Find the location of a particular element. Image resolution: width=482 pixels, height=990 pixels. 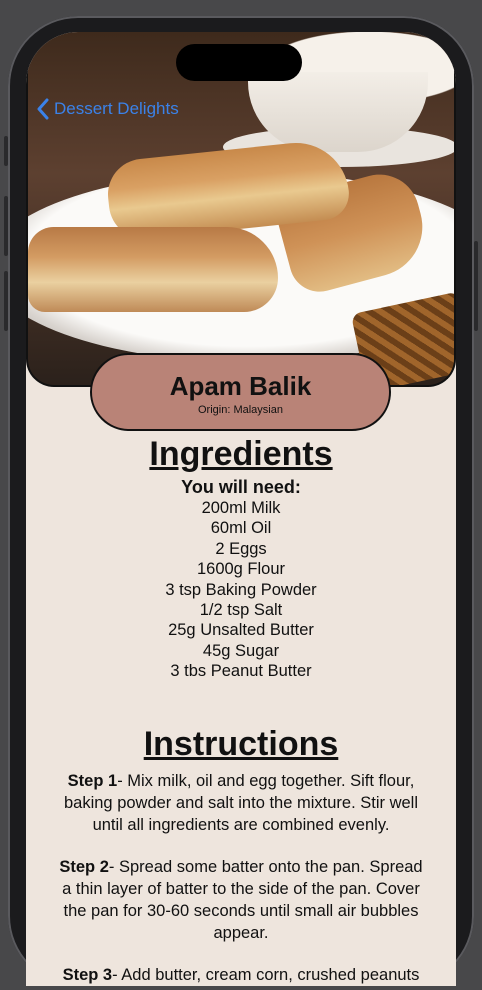

ingredient-item: 60ml Oil is located at coordinates (241, 528).